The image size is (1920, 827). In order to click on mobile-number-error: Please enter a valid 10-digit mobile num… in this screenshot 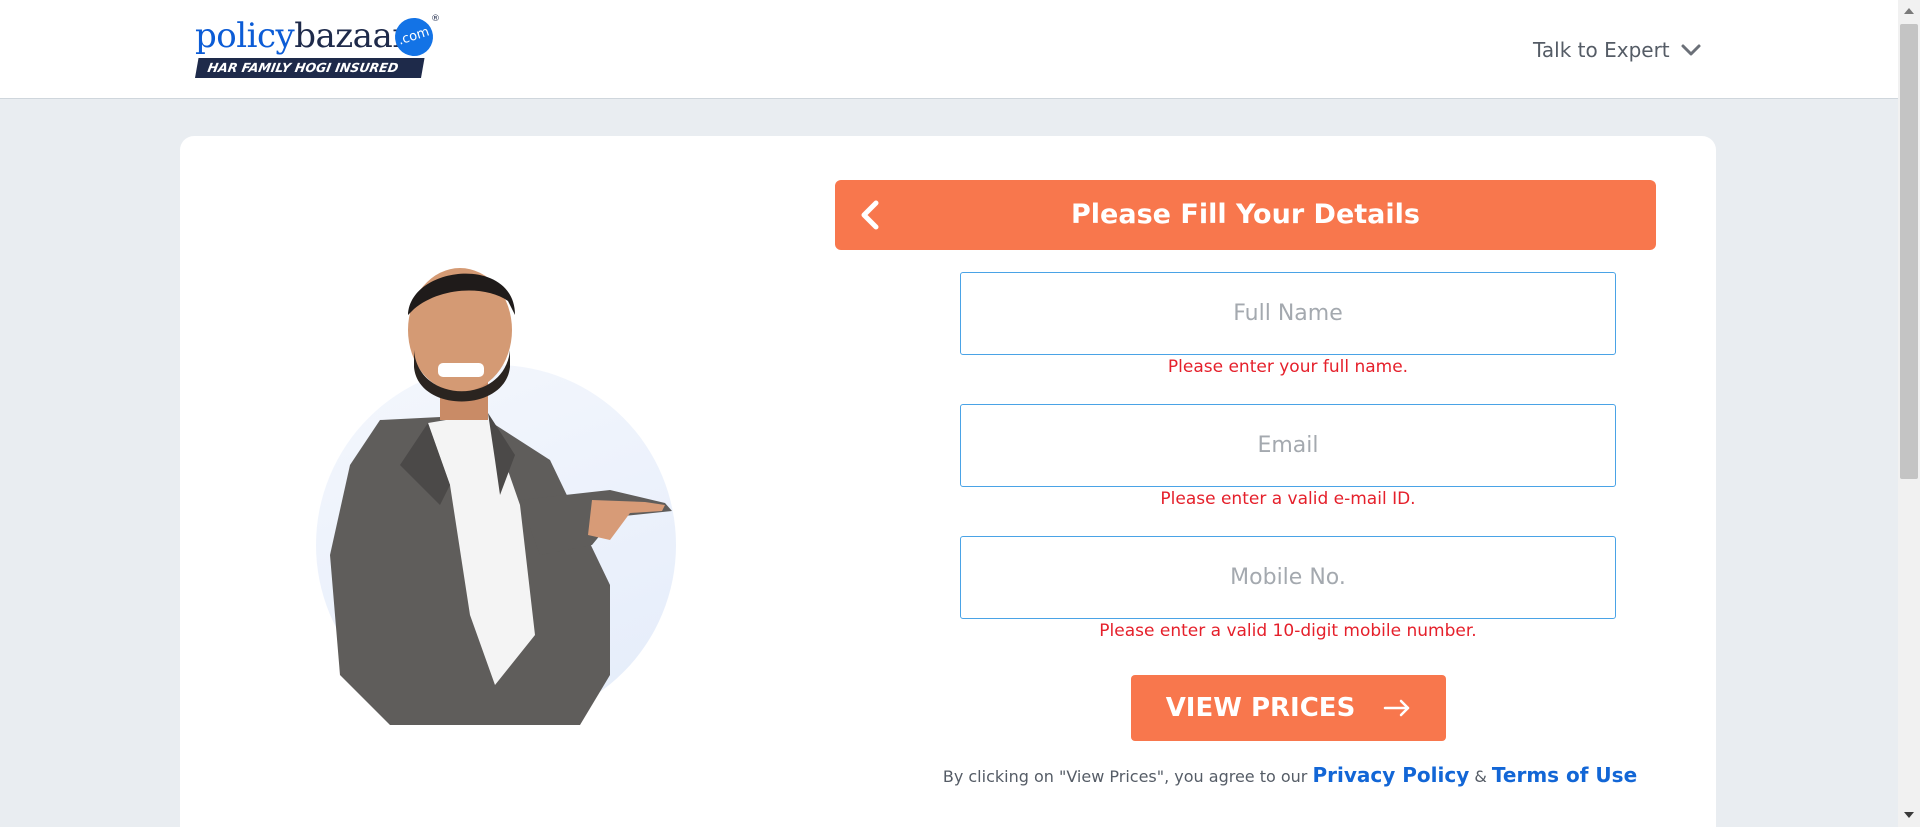, I will do `click(1288, 631)`.